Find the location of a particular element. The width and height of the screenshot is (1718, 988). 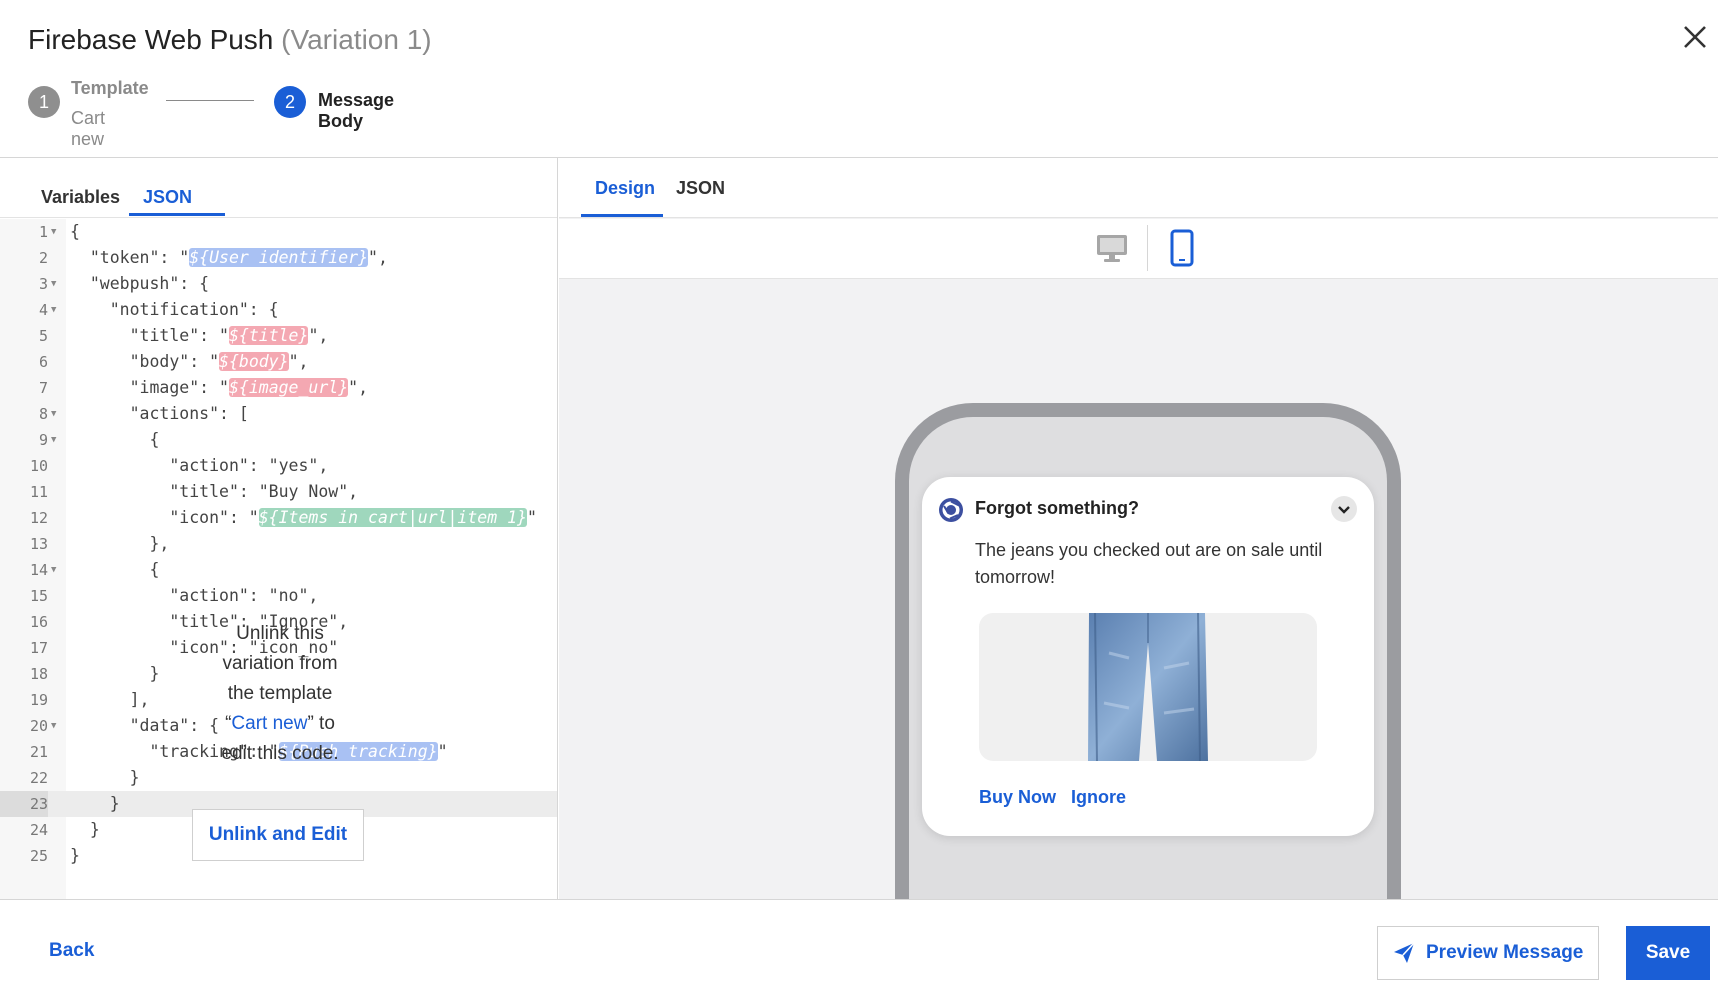

unlink-and-edit-button: Unlink and Edit is located at coordinates (278, 835).